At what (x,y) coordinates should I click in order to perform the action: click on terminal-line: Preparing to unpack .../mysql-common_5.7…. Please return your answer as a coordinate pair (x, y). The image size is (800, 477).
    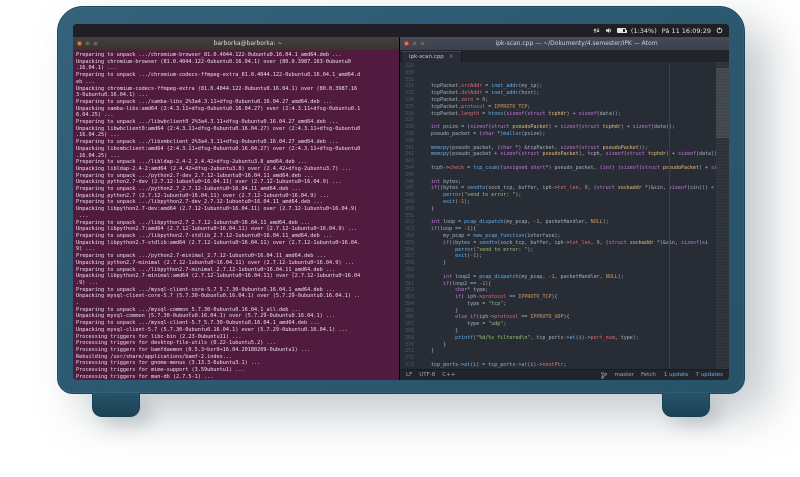
    Looking at the image, I should click on (188, 309).